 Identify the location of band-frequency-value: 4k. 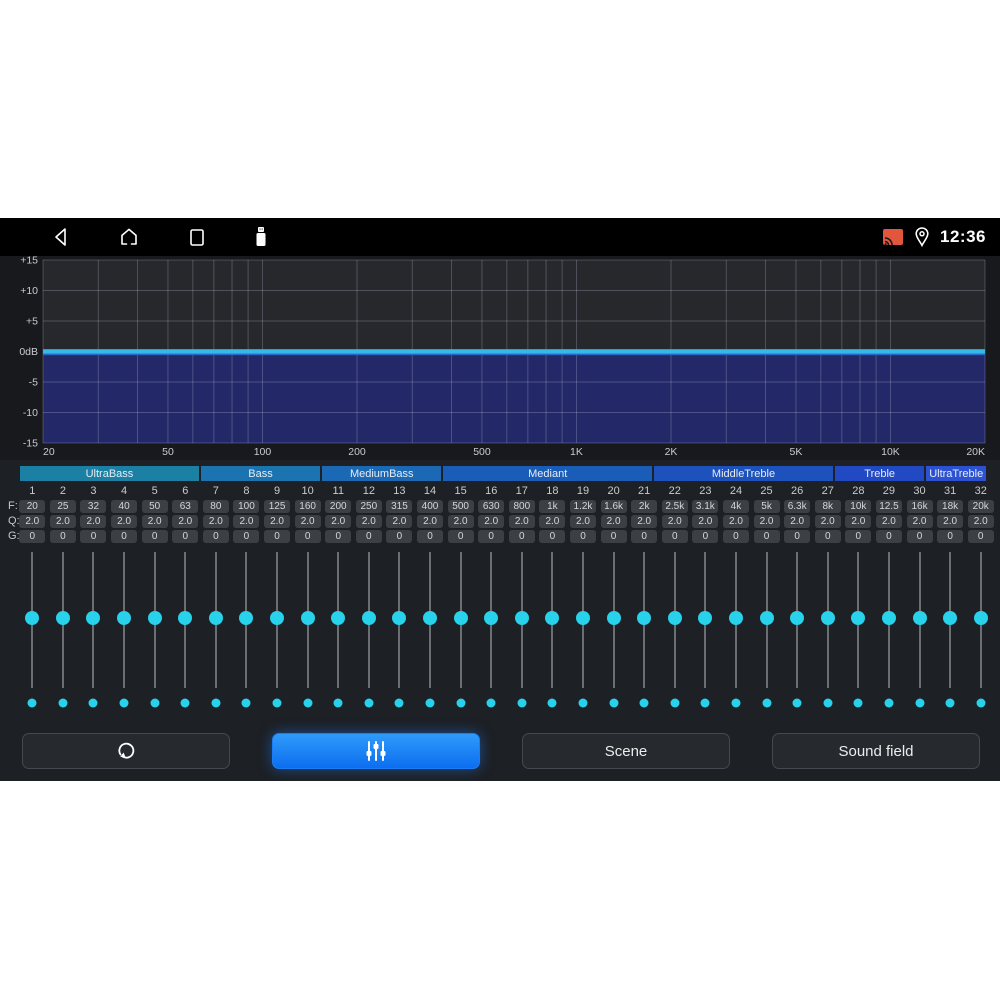
(735, 506).